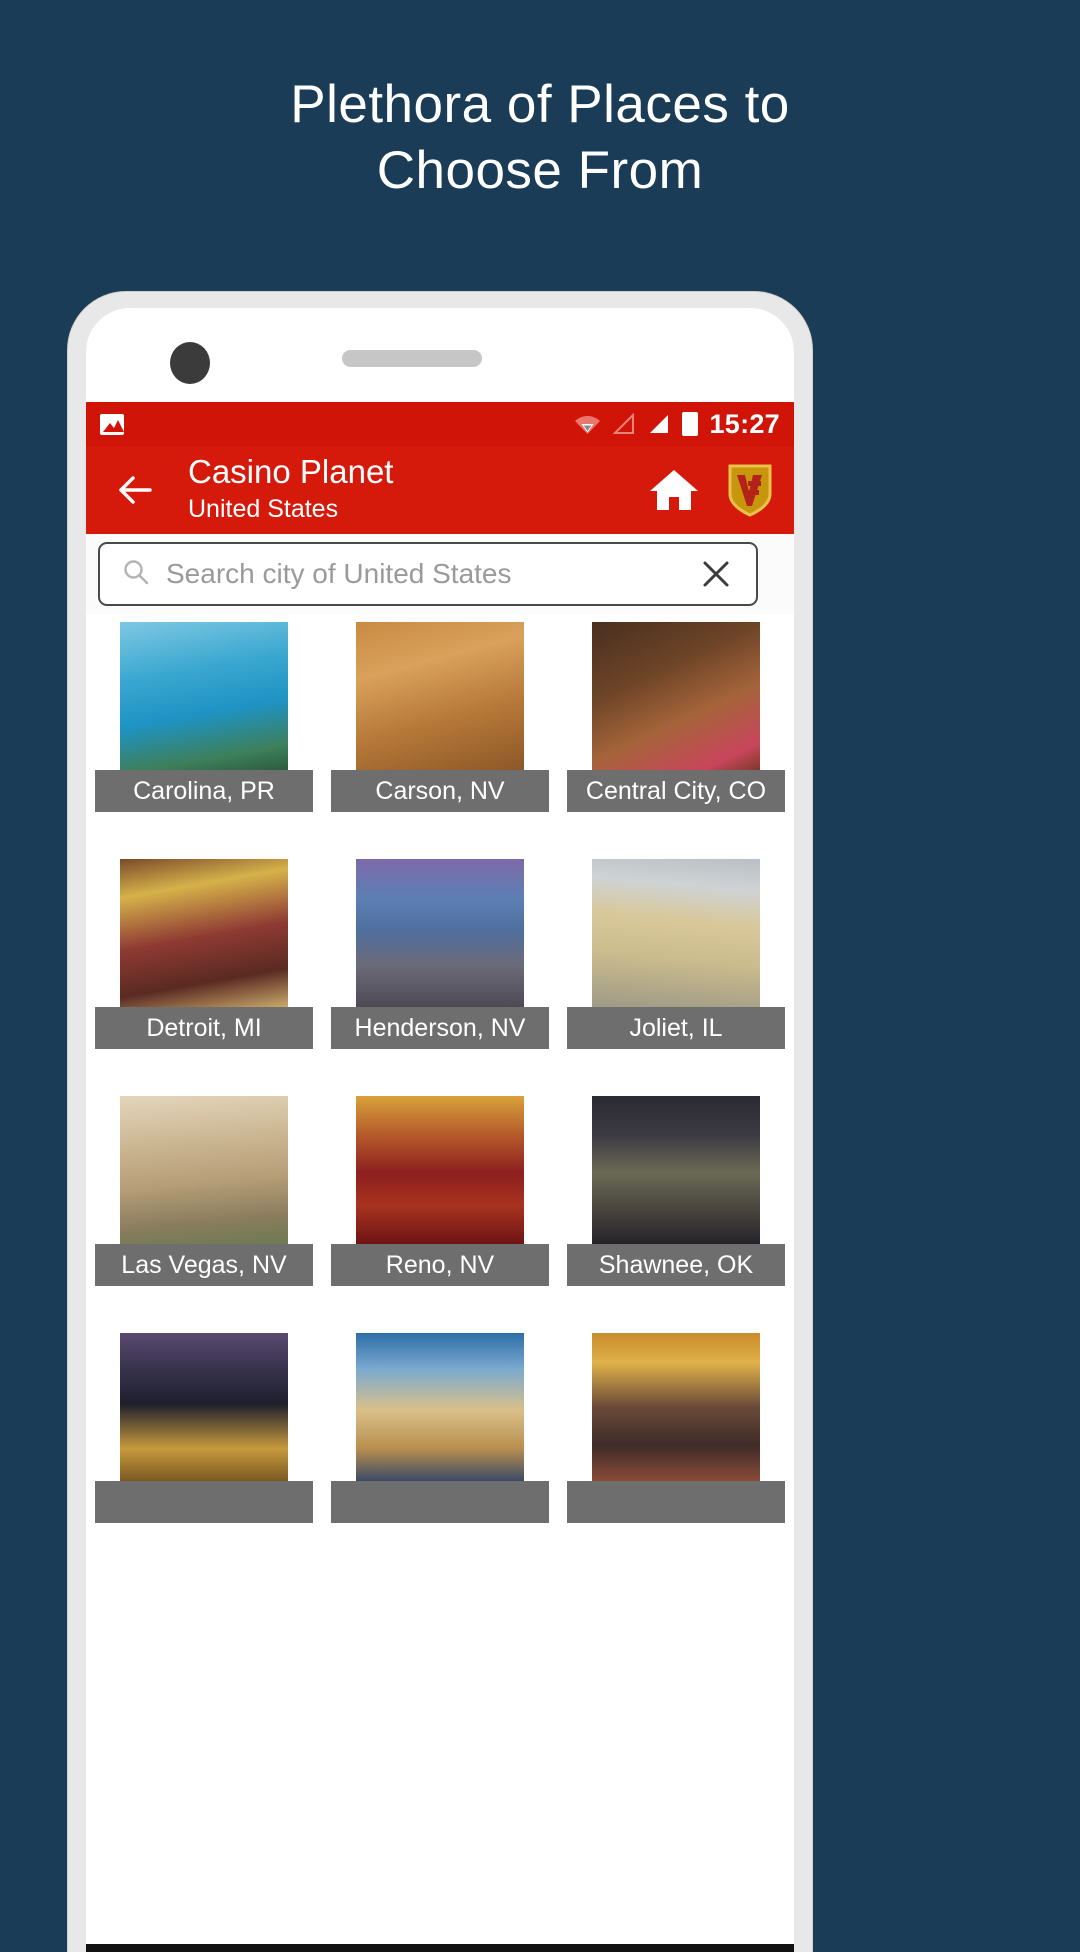  What do you see at coordinates (112, 424) in the screenshot?
I see `image-icon` at bounding box center [112, 424].